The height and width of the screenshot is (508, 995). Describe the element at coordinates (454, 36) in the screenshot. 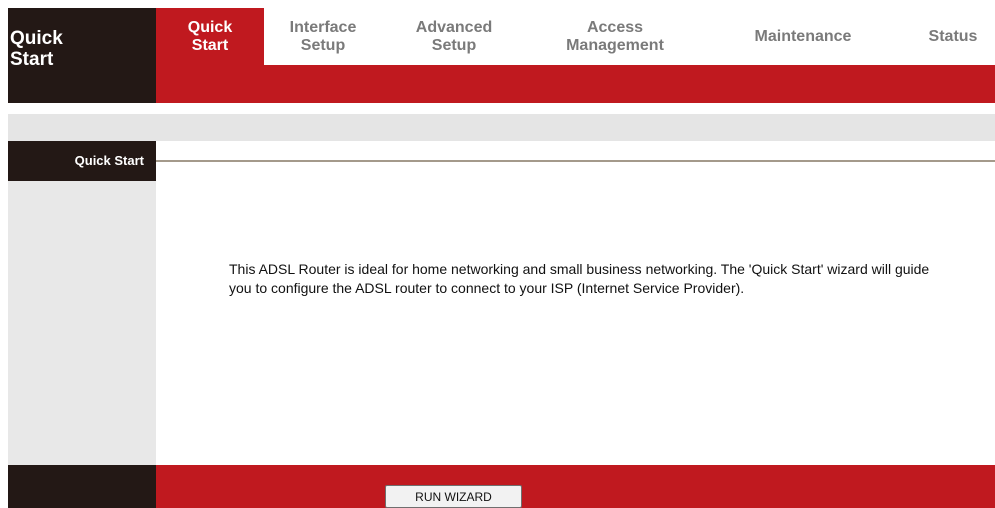

I see `nav-tab-advanced-setup: Advanced Setup` at that location.